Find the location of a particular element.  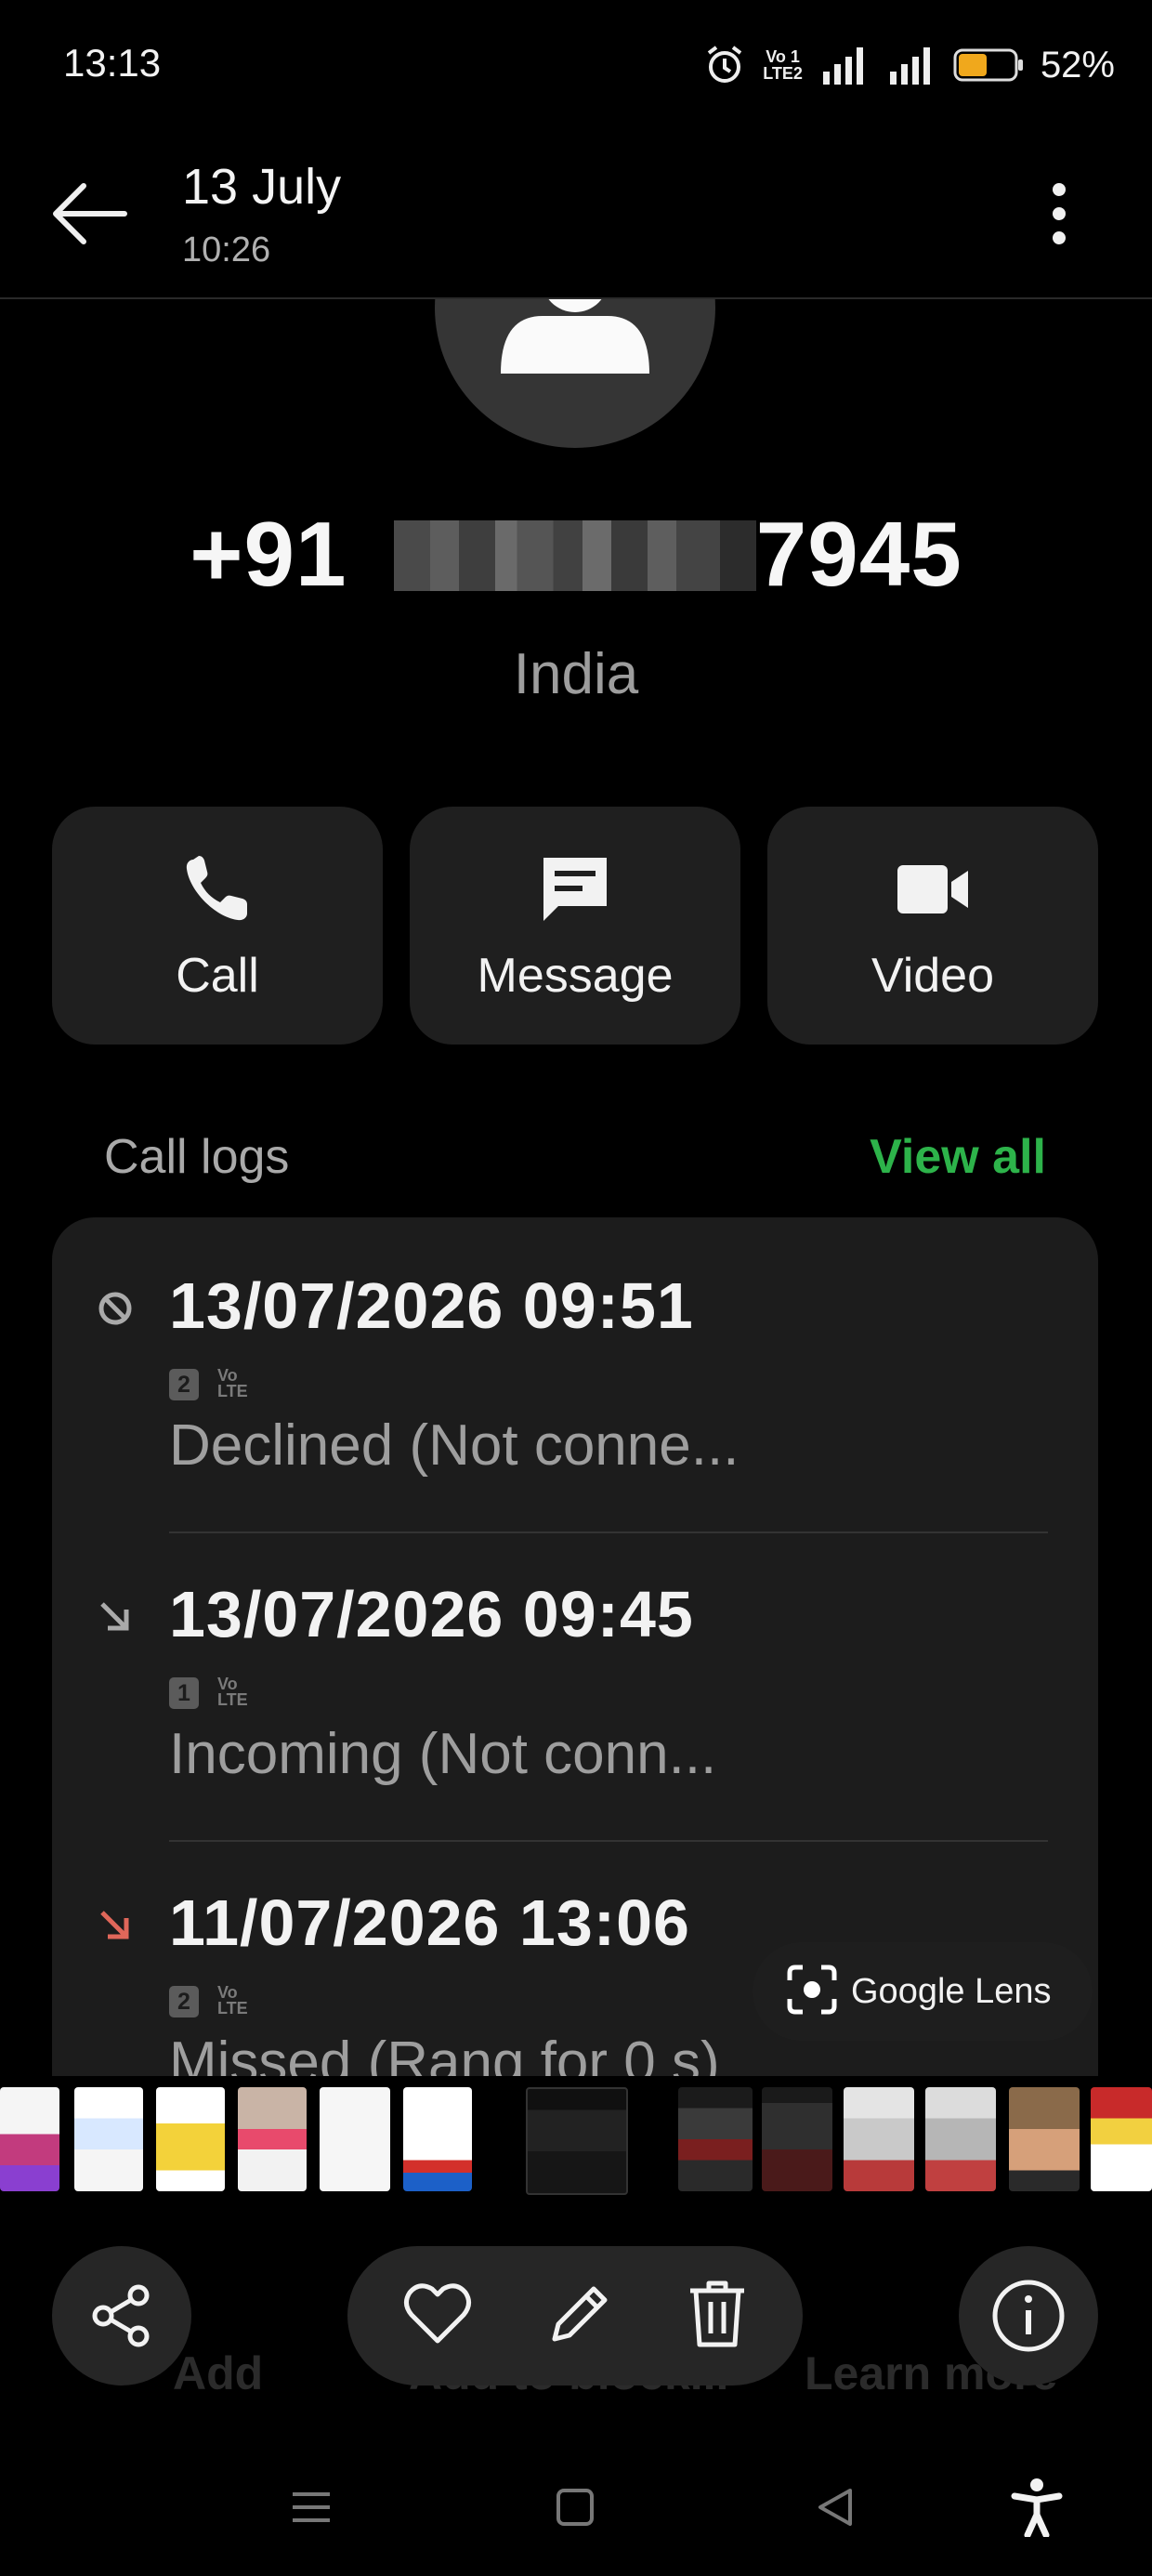

contact-phone-number: +91 7945 is located at coordinates (576, 554).